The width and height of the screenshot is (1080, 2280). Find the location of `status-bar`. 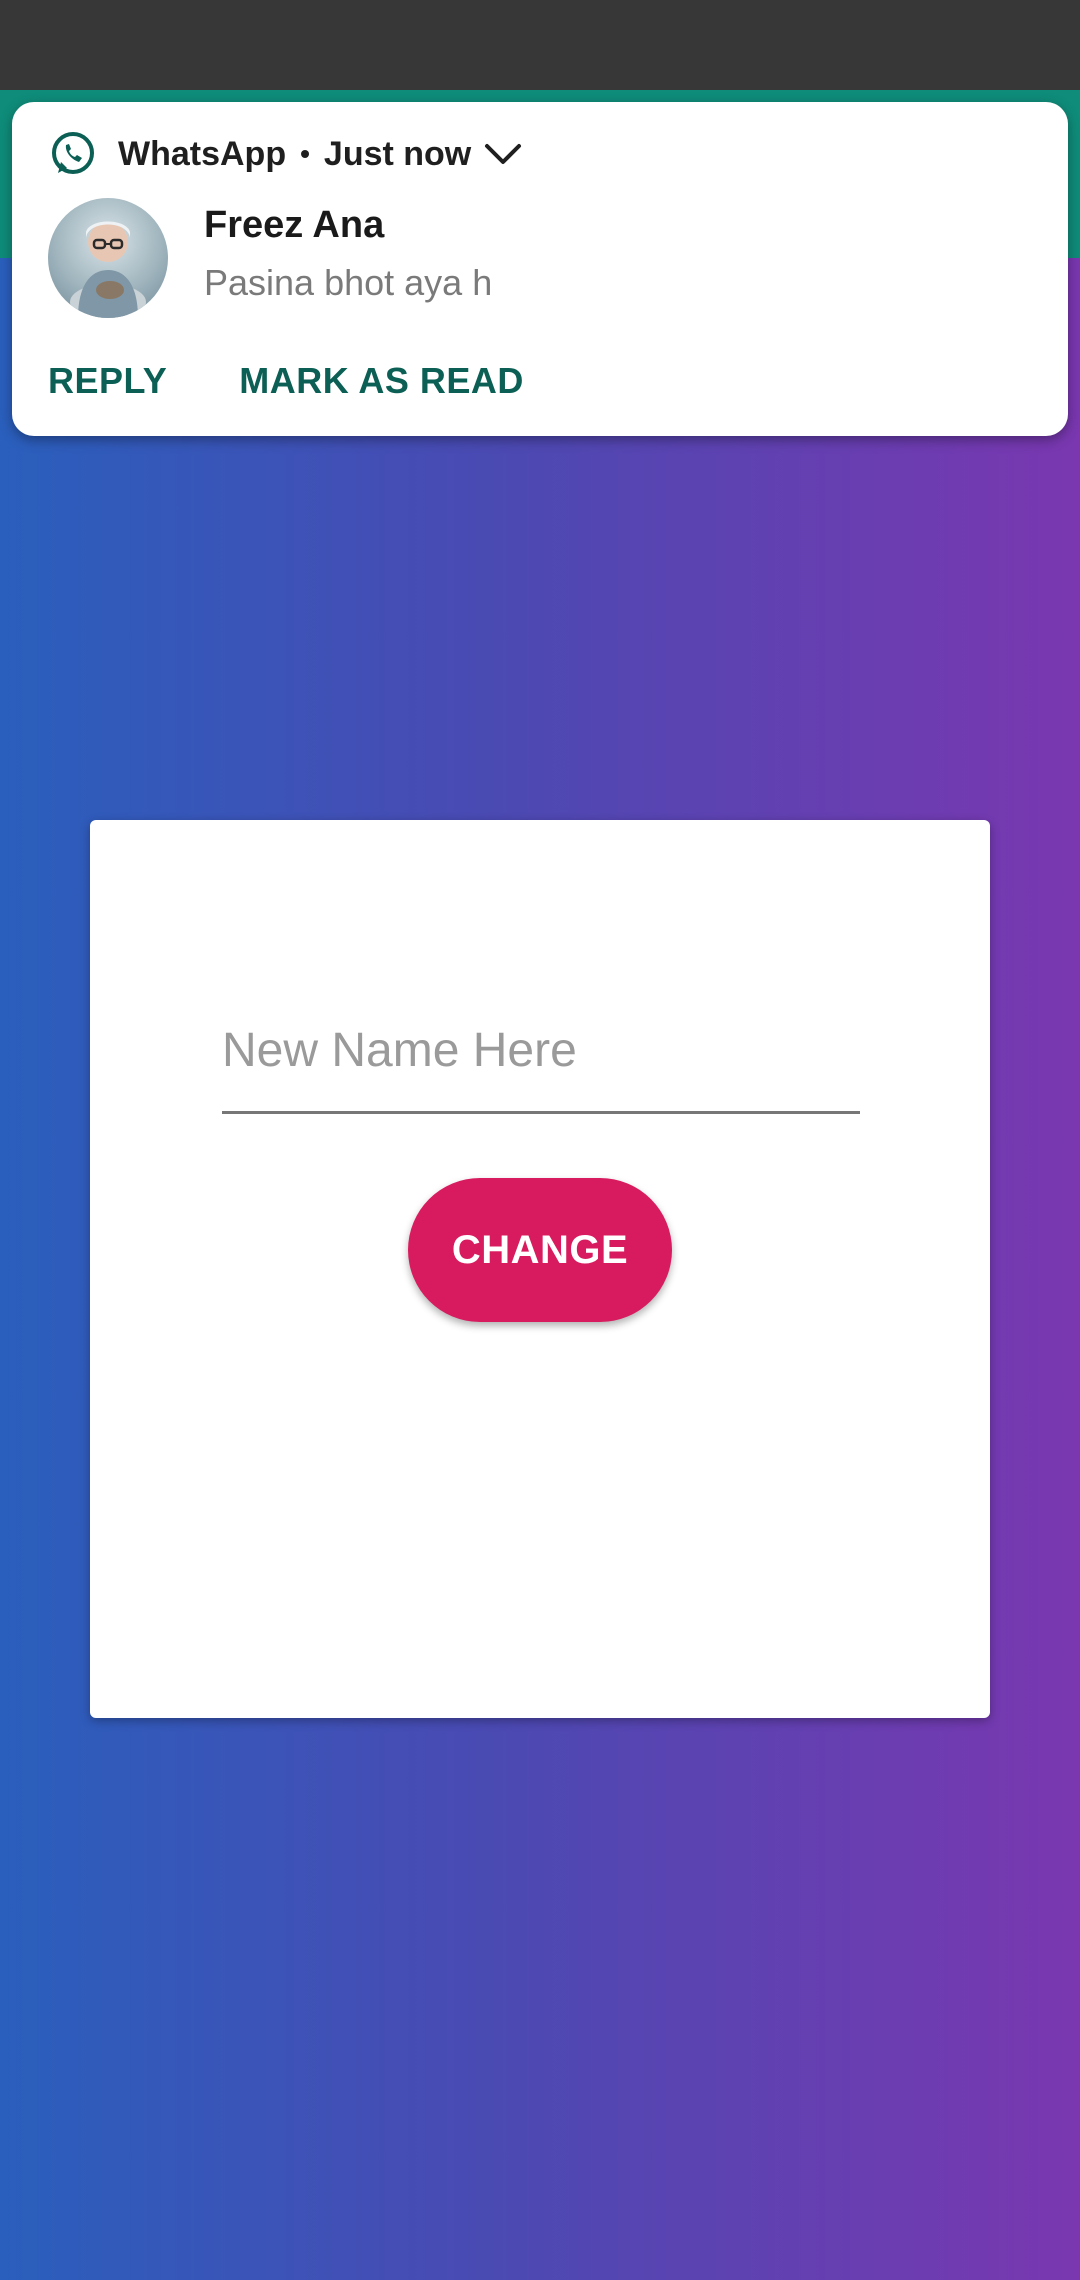

status-bar is located at coordinates (540, 45).